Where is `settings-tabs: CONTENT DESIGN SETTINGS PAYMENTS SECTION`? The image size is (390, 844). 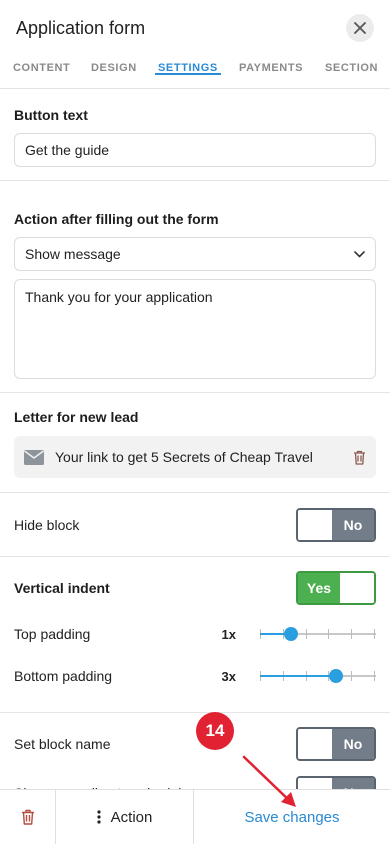
settings-tabs: CONTENT DESIGN SETTINGS PAYMENTS SECTION is located at coordinates (195, 72).